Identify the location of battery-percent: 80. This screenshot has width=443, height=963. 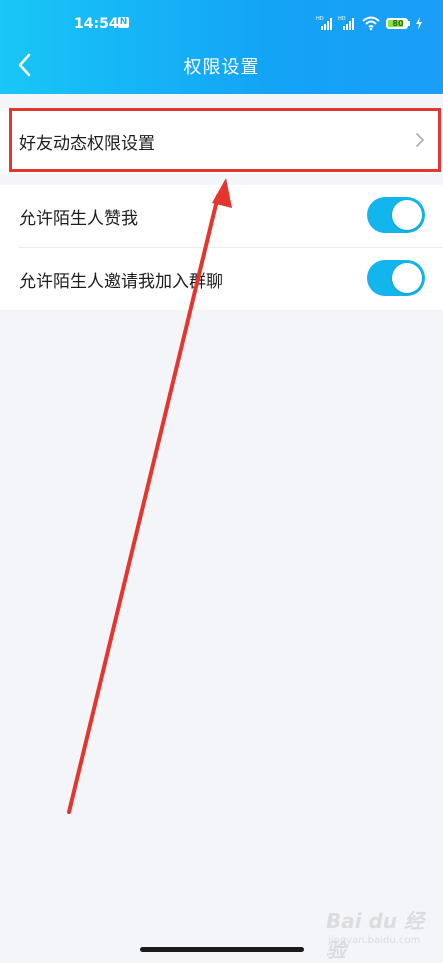
(398, 23).